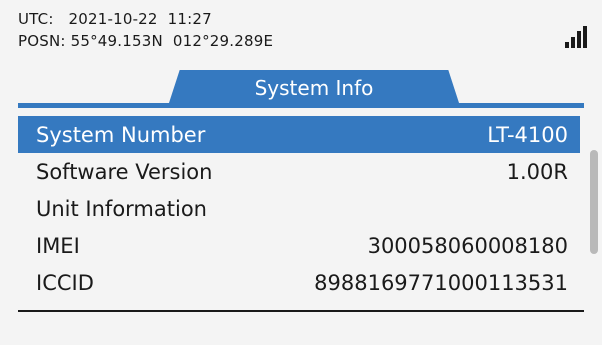 Image resolution: width=602 pixels, height=345 pixels. What do you see at coordinates (58, 245) in the screenshot?
I see `row-label: IMEI` at bounding box center [58, 245].